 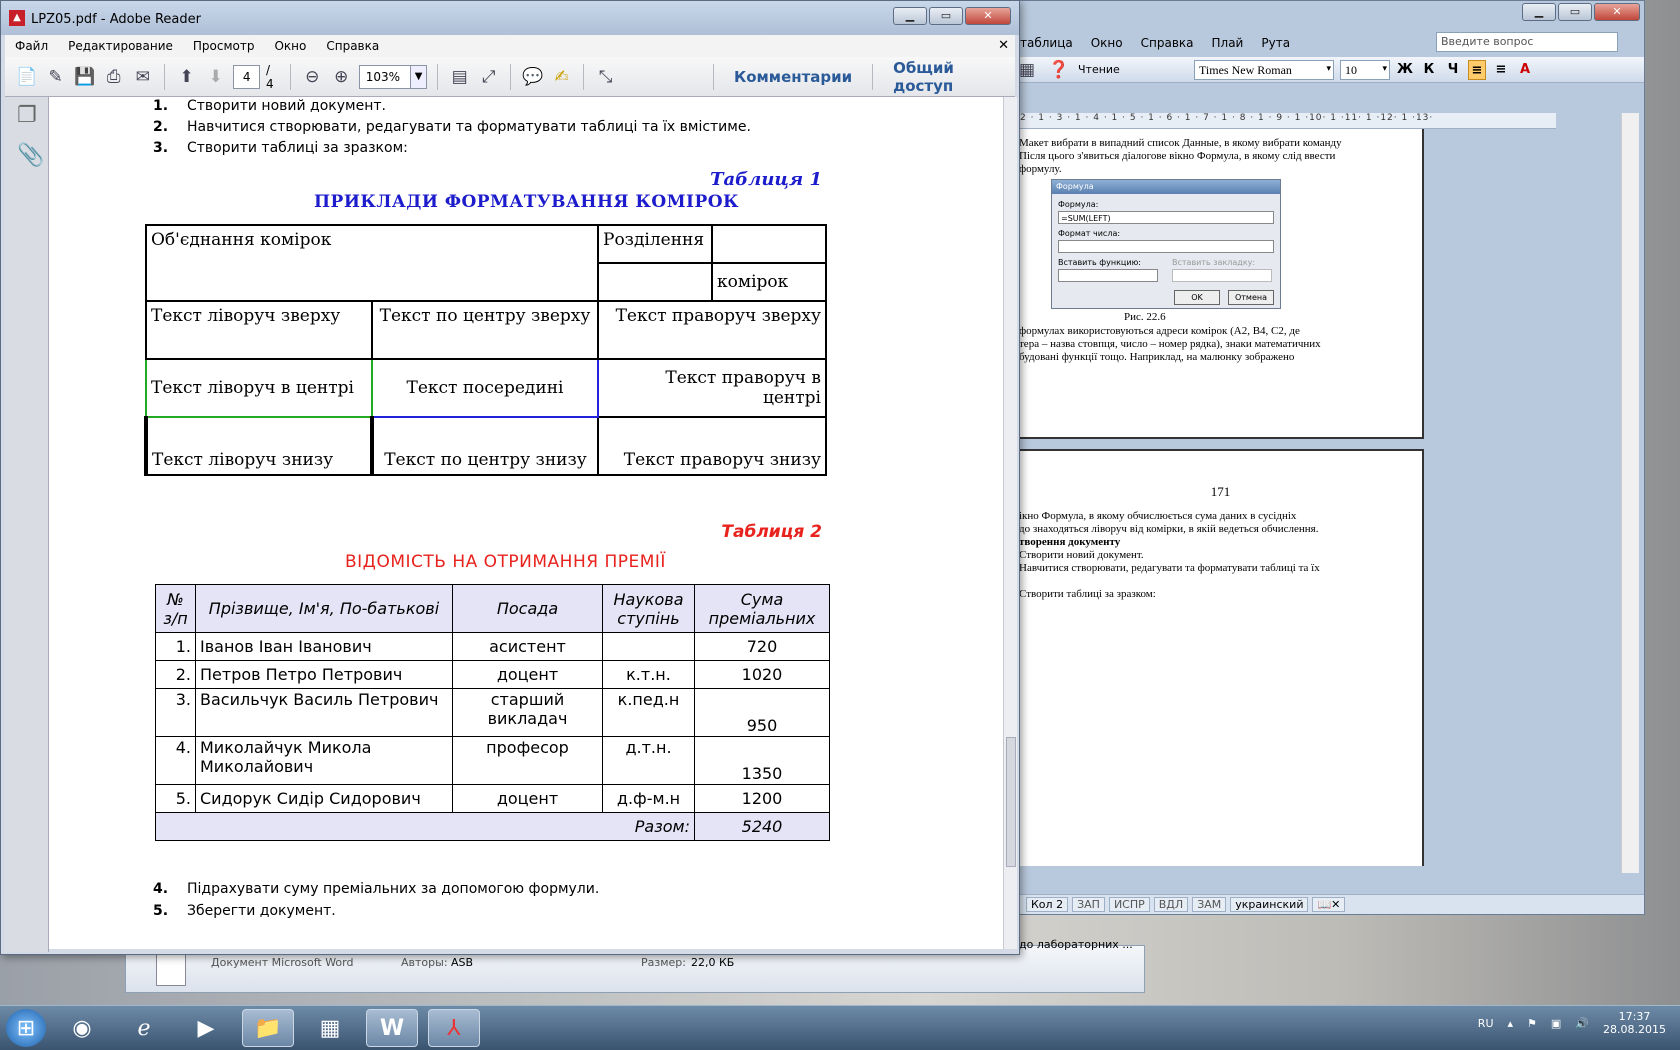 What do you see at coordinates (1209, 904) in the screenshot?
I see `status-ovr: ЗАМ` at bounding box center [1209, 904].